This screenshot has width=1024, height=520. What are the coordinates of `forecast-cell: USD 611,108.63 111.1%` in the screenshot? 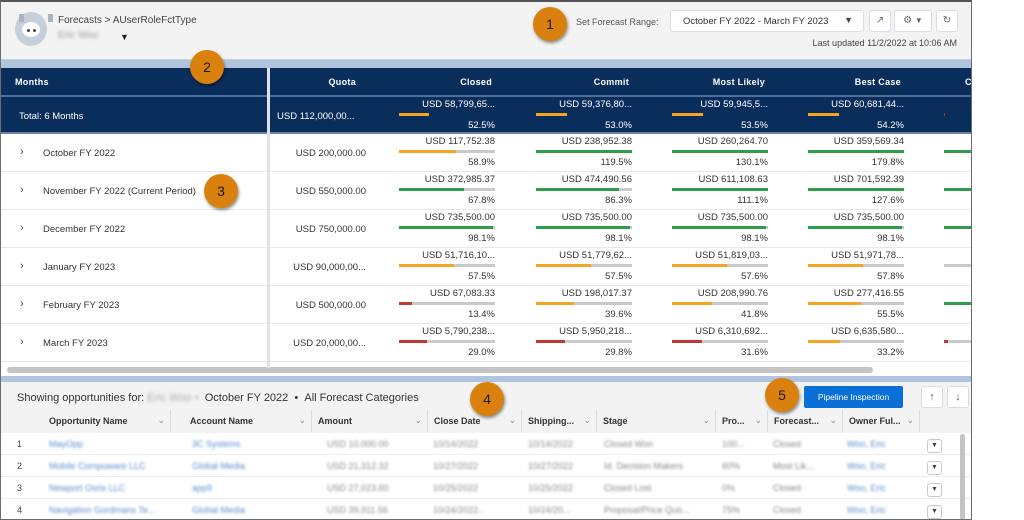 It's located at (720, 190).